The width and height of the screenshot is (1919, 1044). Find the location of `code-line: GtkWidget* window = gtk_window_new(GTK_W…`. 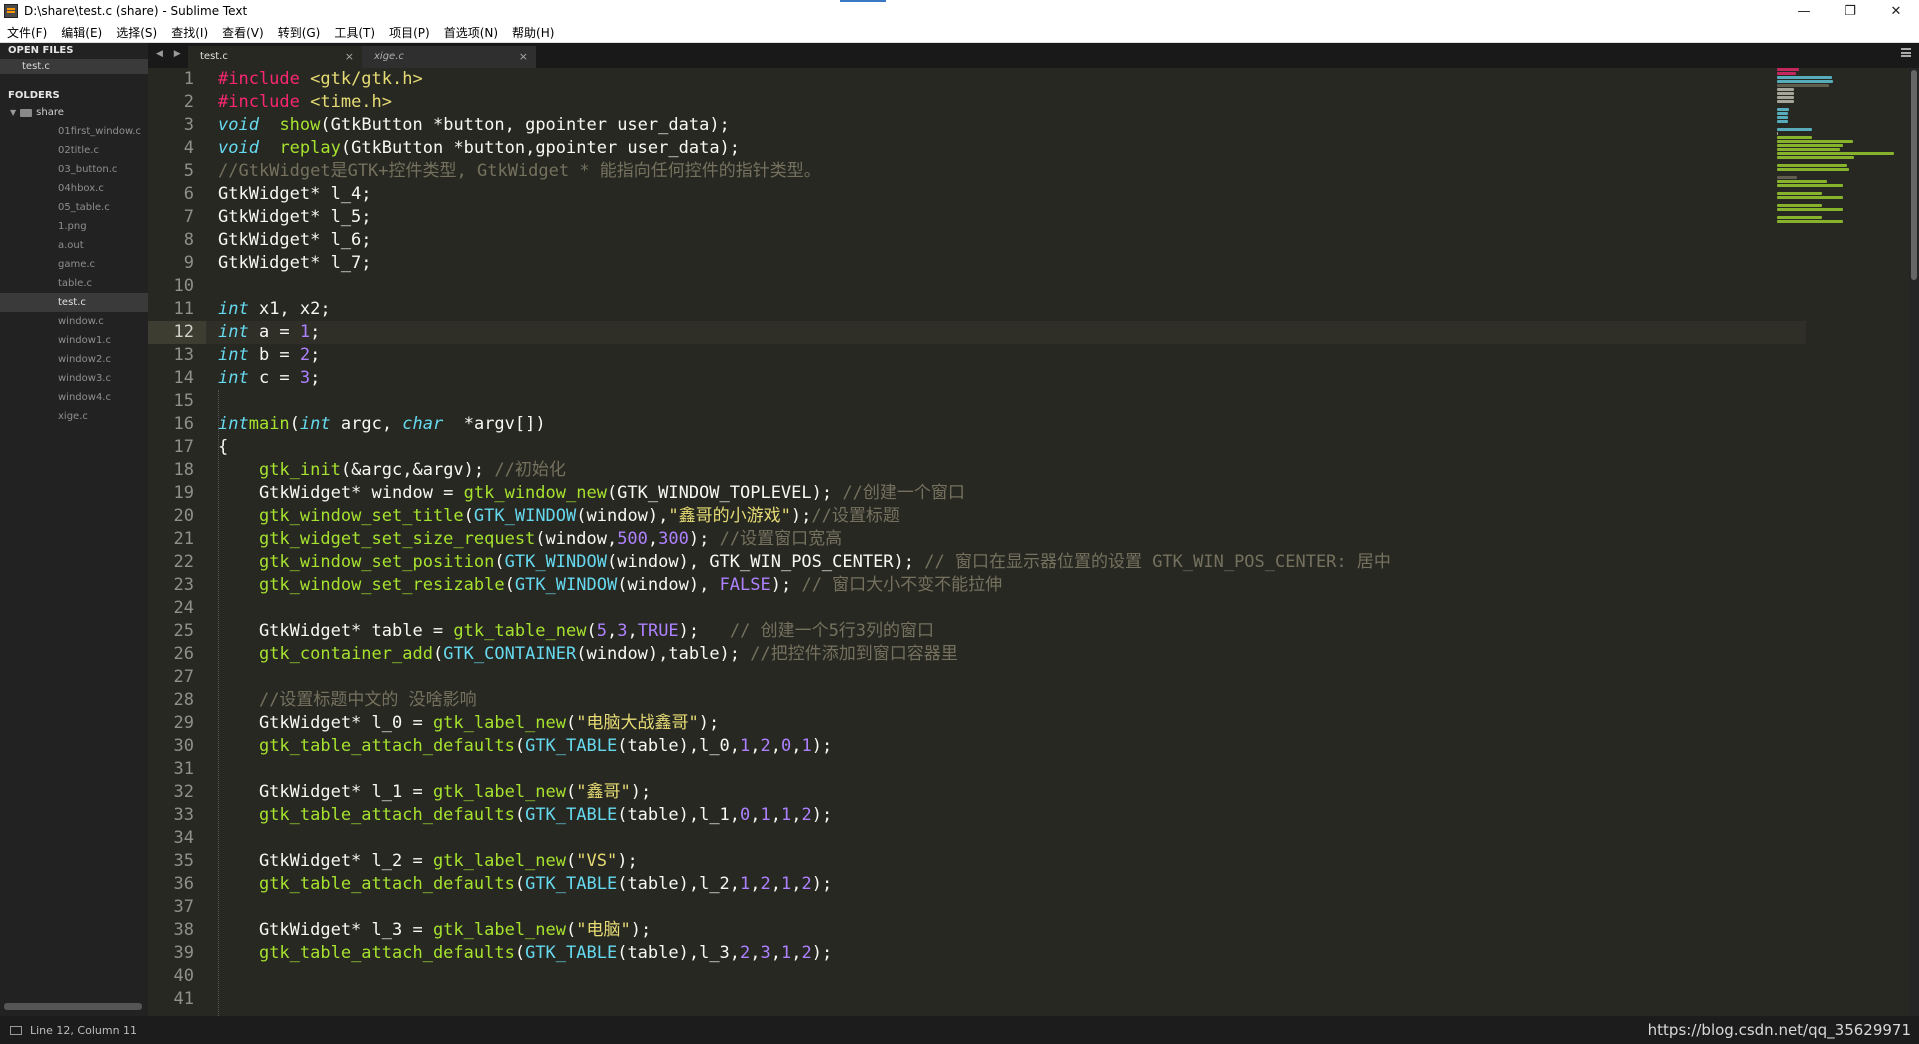

code-line: GtkWidget* window = gtk_window_new(GTK_W… is located at coordinates (804, 493).